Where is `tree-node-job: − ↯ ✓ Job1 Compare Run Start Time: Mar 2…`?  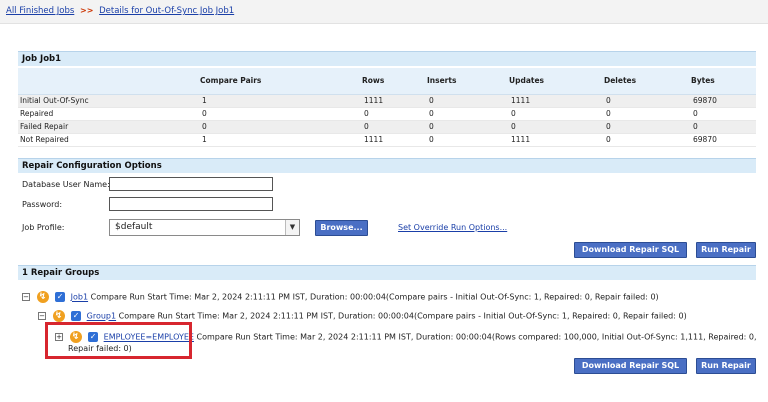 tree-node-job: − ↯ ✓ Job1 Compare Run Start Time: Mar 2… is located at coordinates (340, 297).